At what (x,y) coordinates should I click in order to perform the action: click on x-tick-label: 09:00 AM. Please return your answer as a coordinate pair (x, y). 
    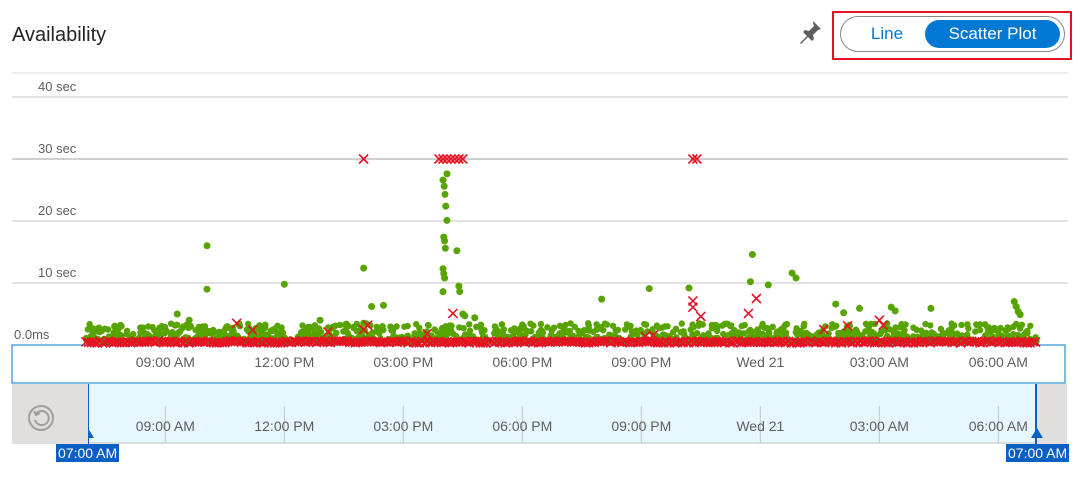
    Looking at the image, I should click on (165, 362).